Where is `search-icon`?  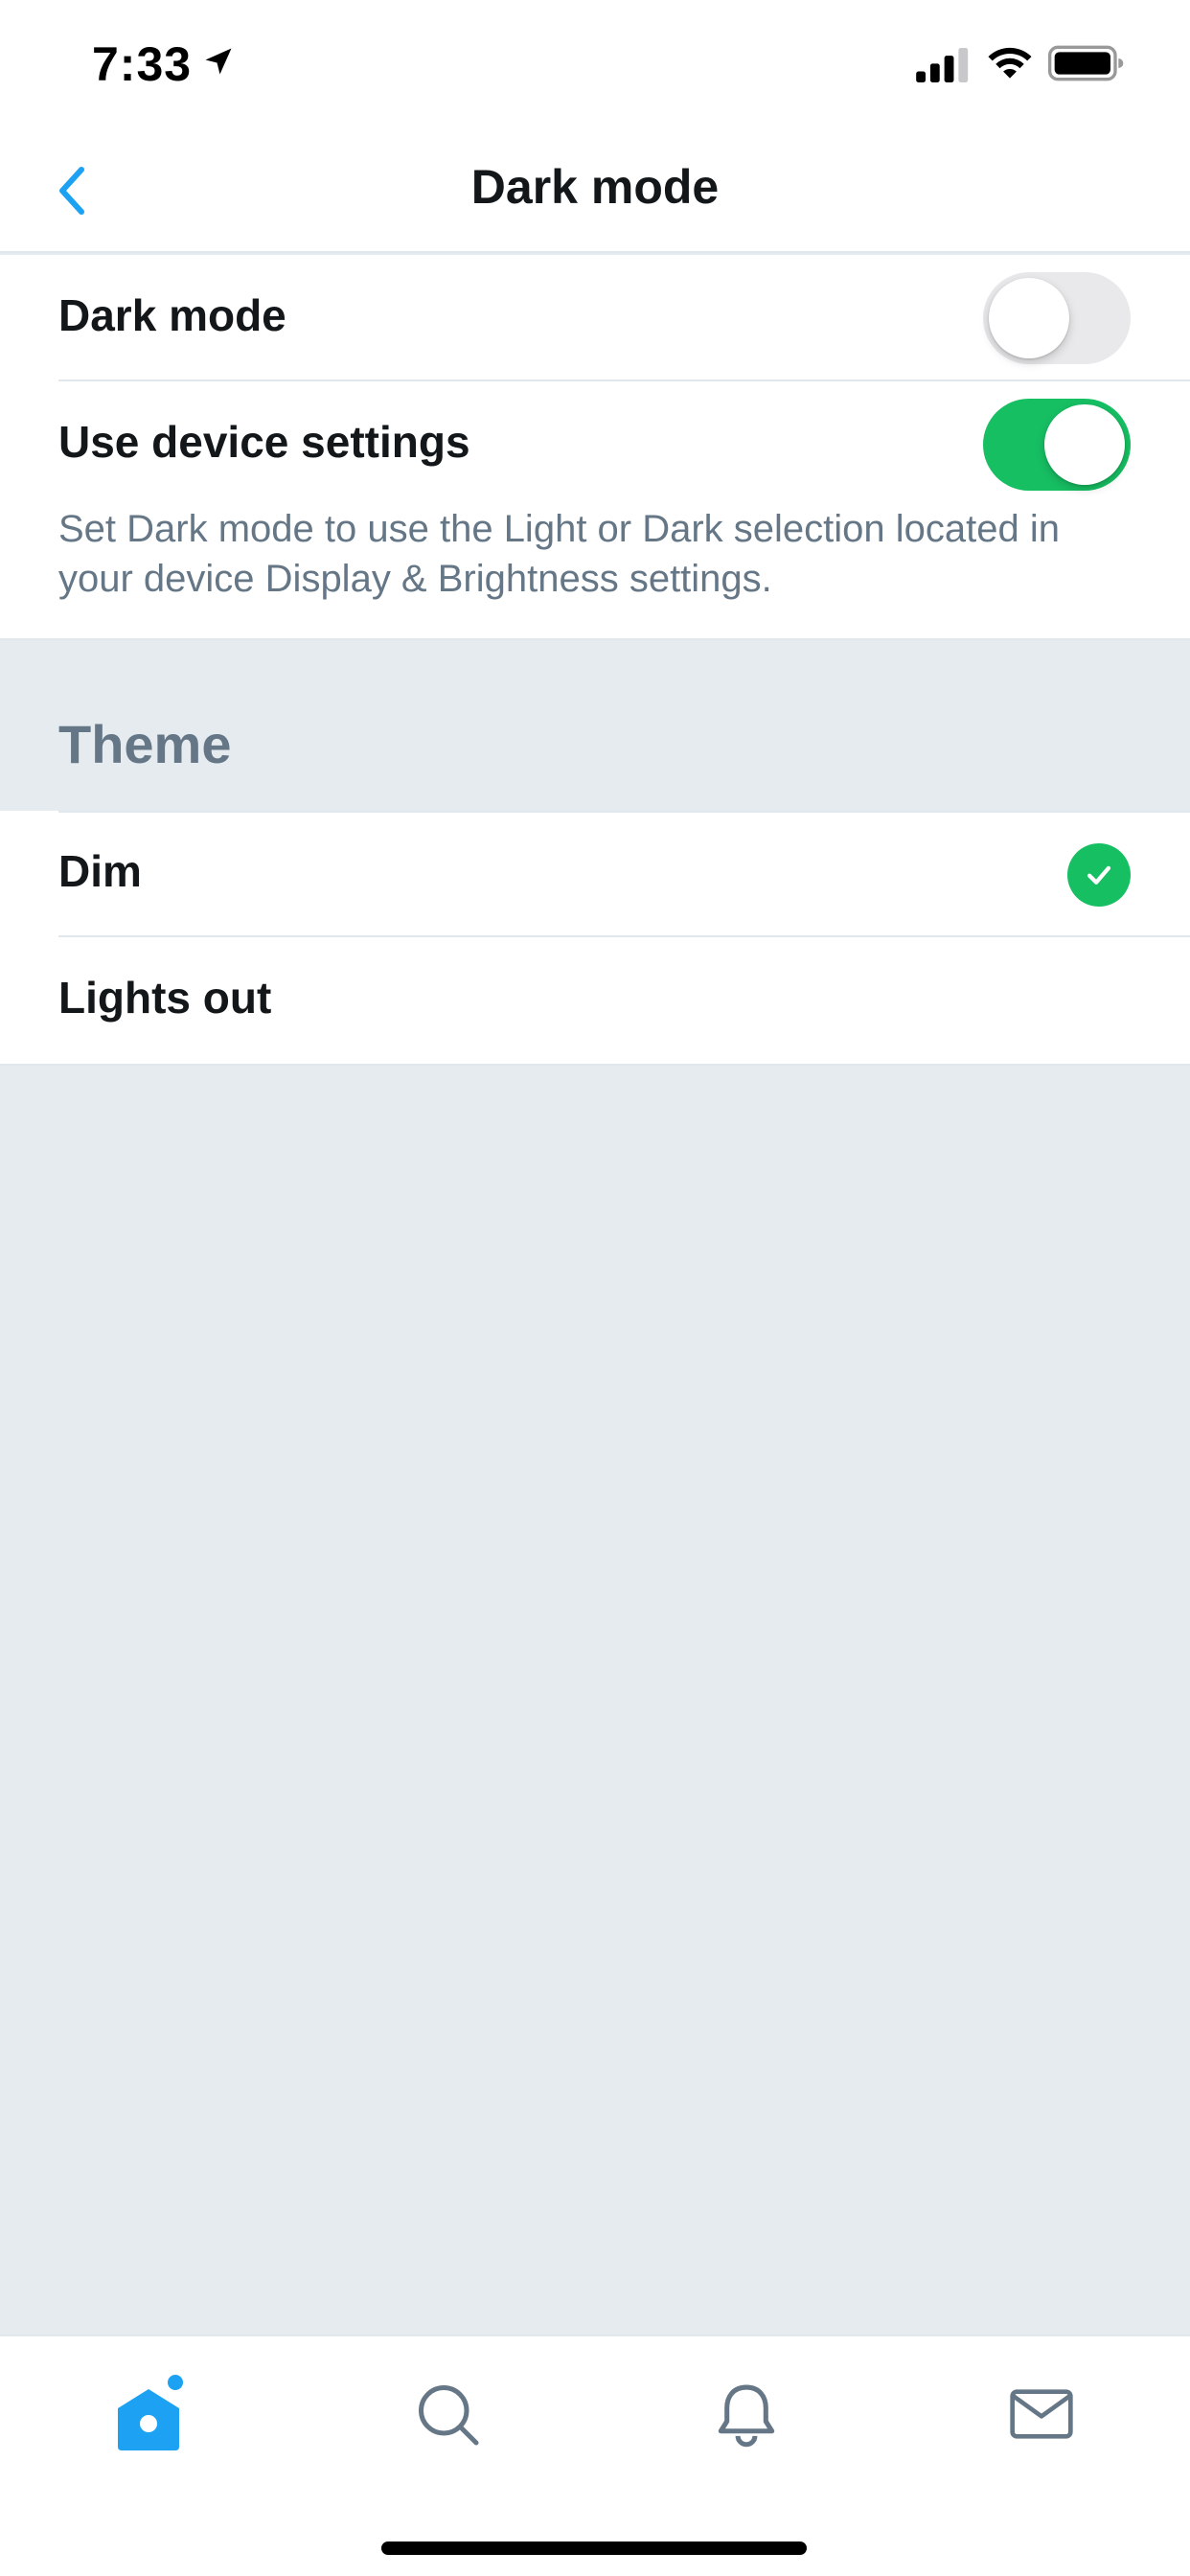
search-icon is located at coordinates (449, 2415).